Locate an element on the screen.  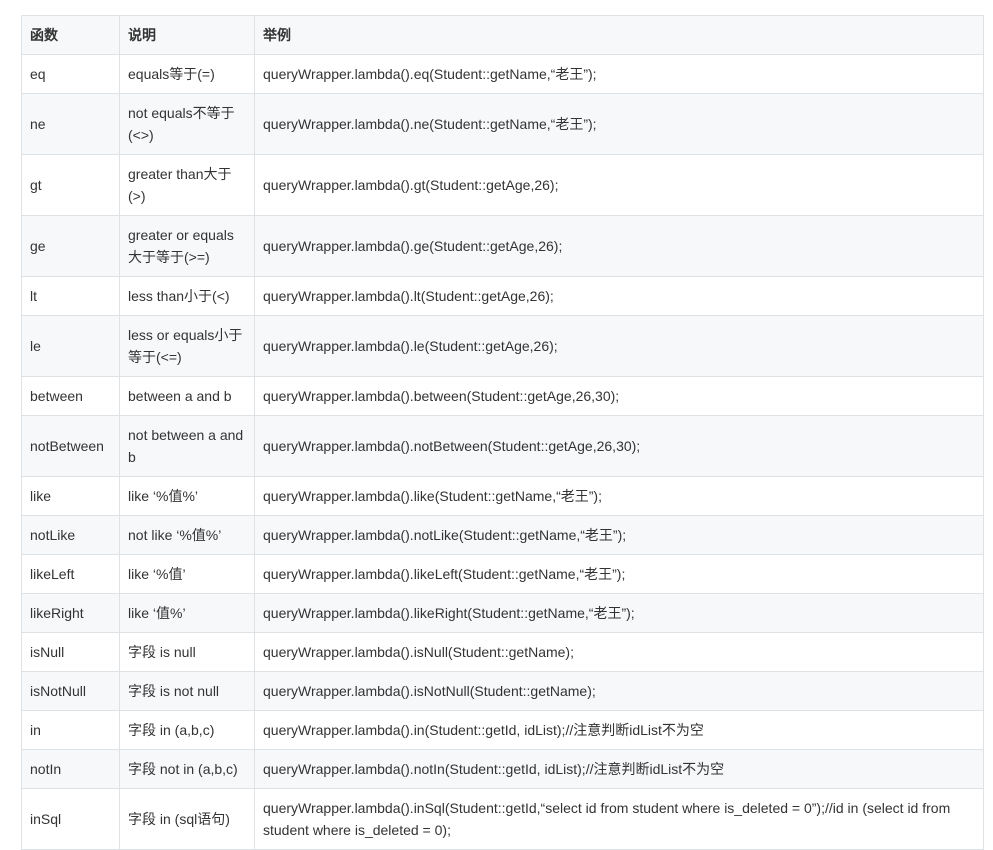
cell-function: between is located at coordinates (70, 396).